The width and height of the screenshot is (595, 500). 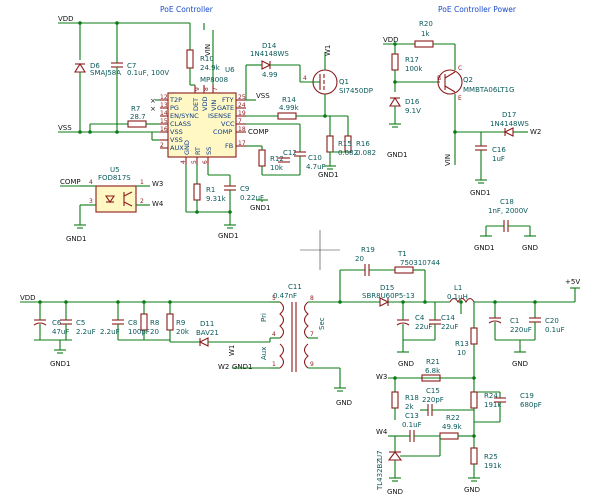 What do you see at coordinates (412, 425) in the screenshot?
I see `c13-value: 0.1uF` at bounding box center [412, 425].